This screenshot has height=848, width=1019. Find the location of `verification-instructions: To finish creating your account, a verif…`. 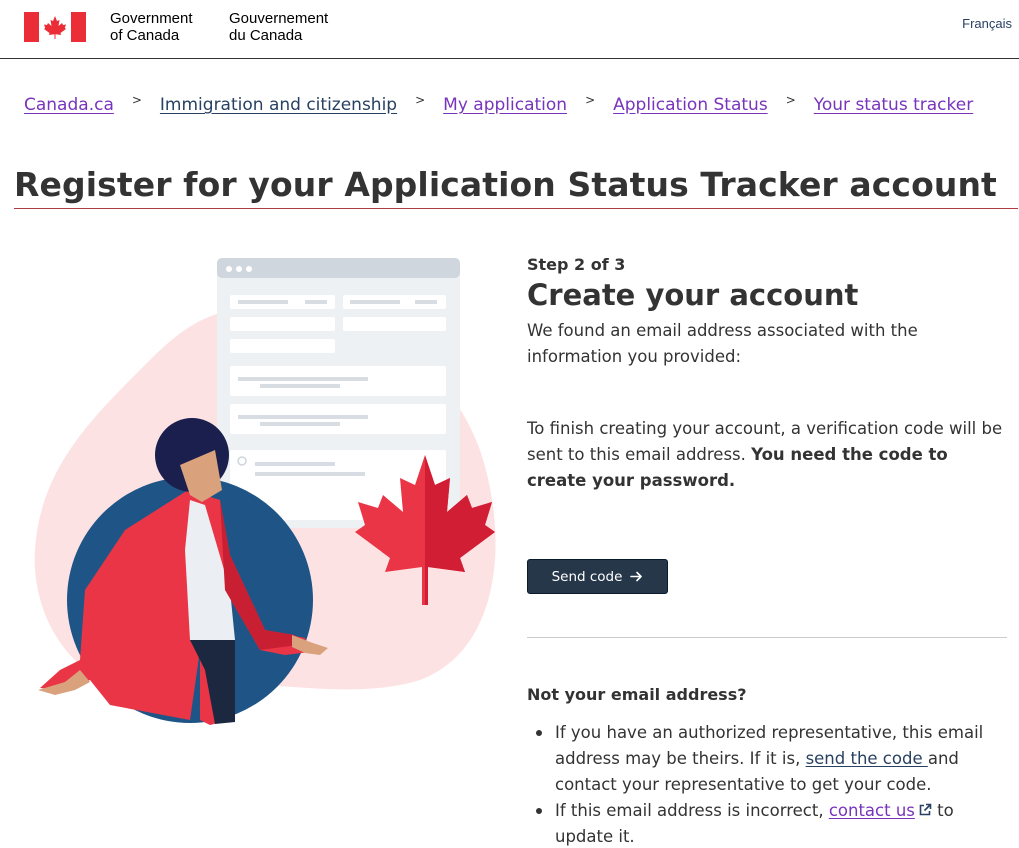

verification-instructions: To finish creating your account, a verif… is located at coordinates (765, 454).